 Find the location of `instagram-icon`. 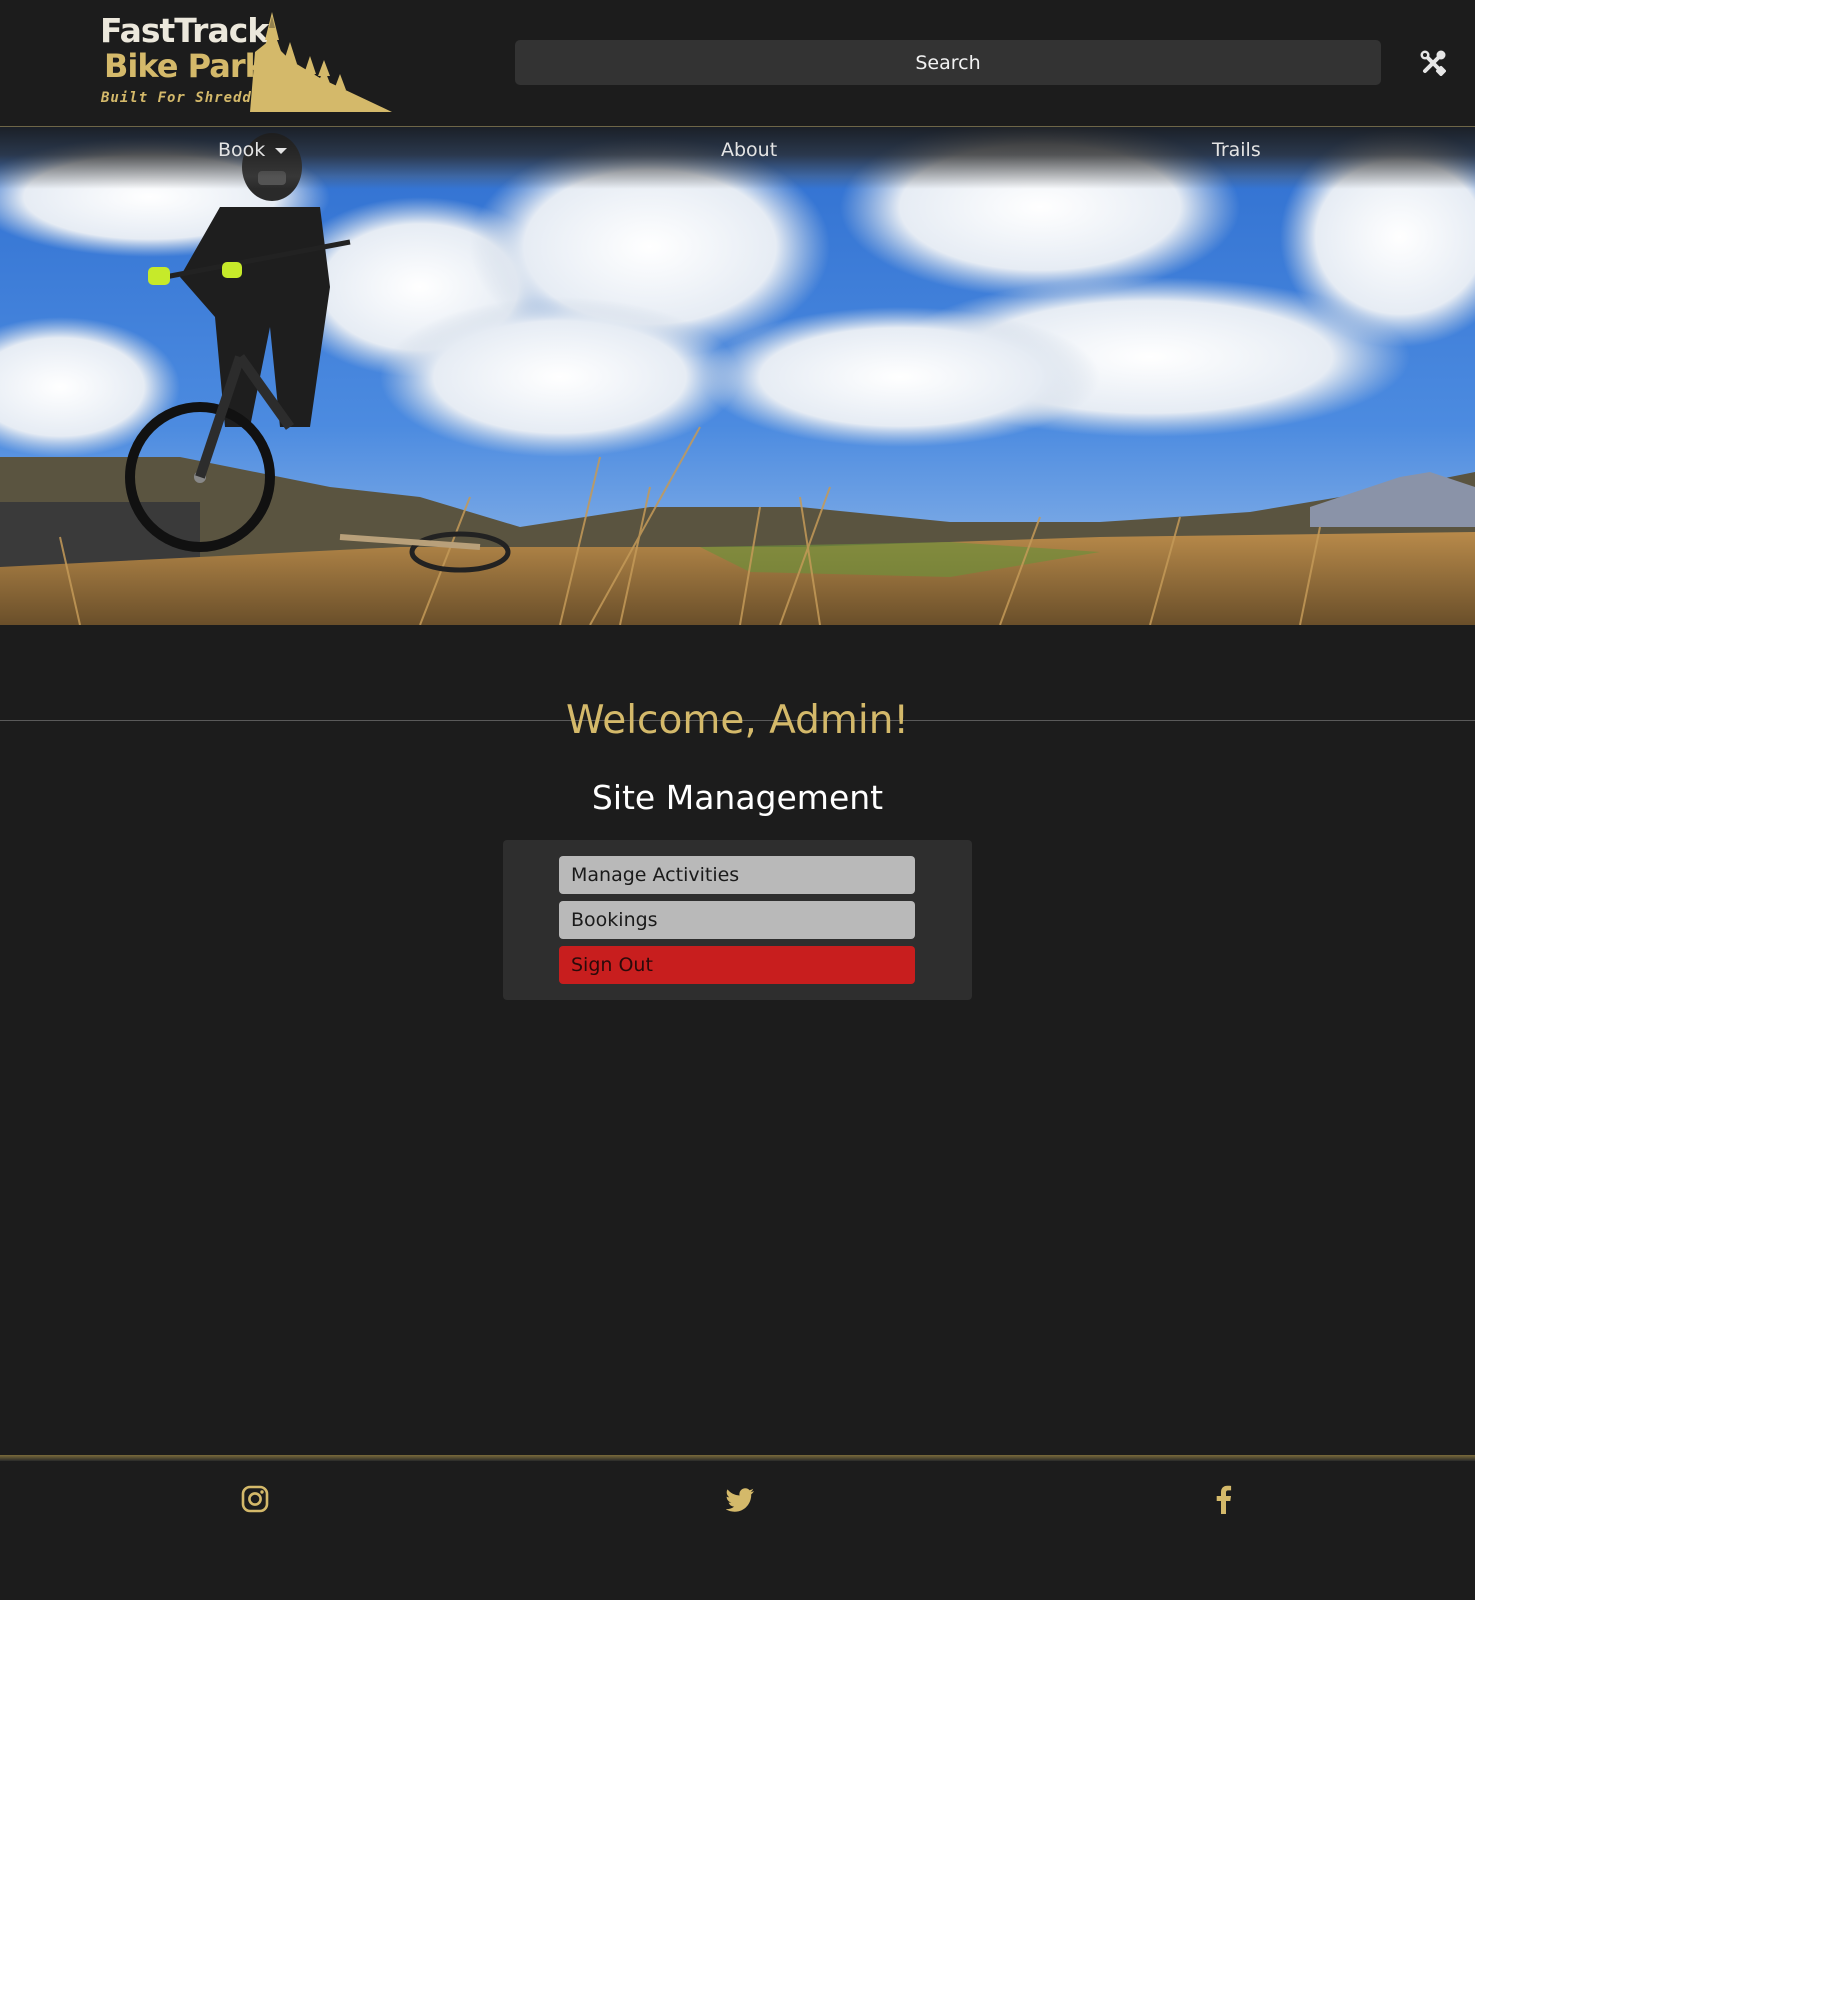

instagram-icon is located at coordinates (255, 1499).